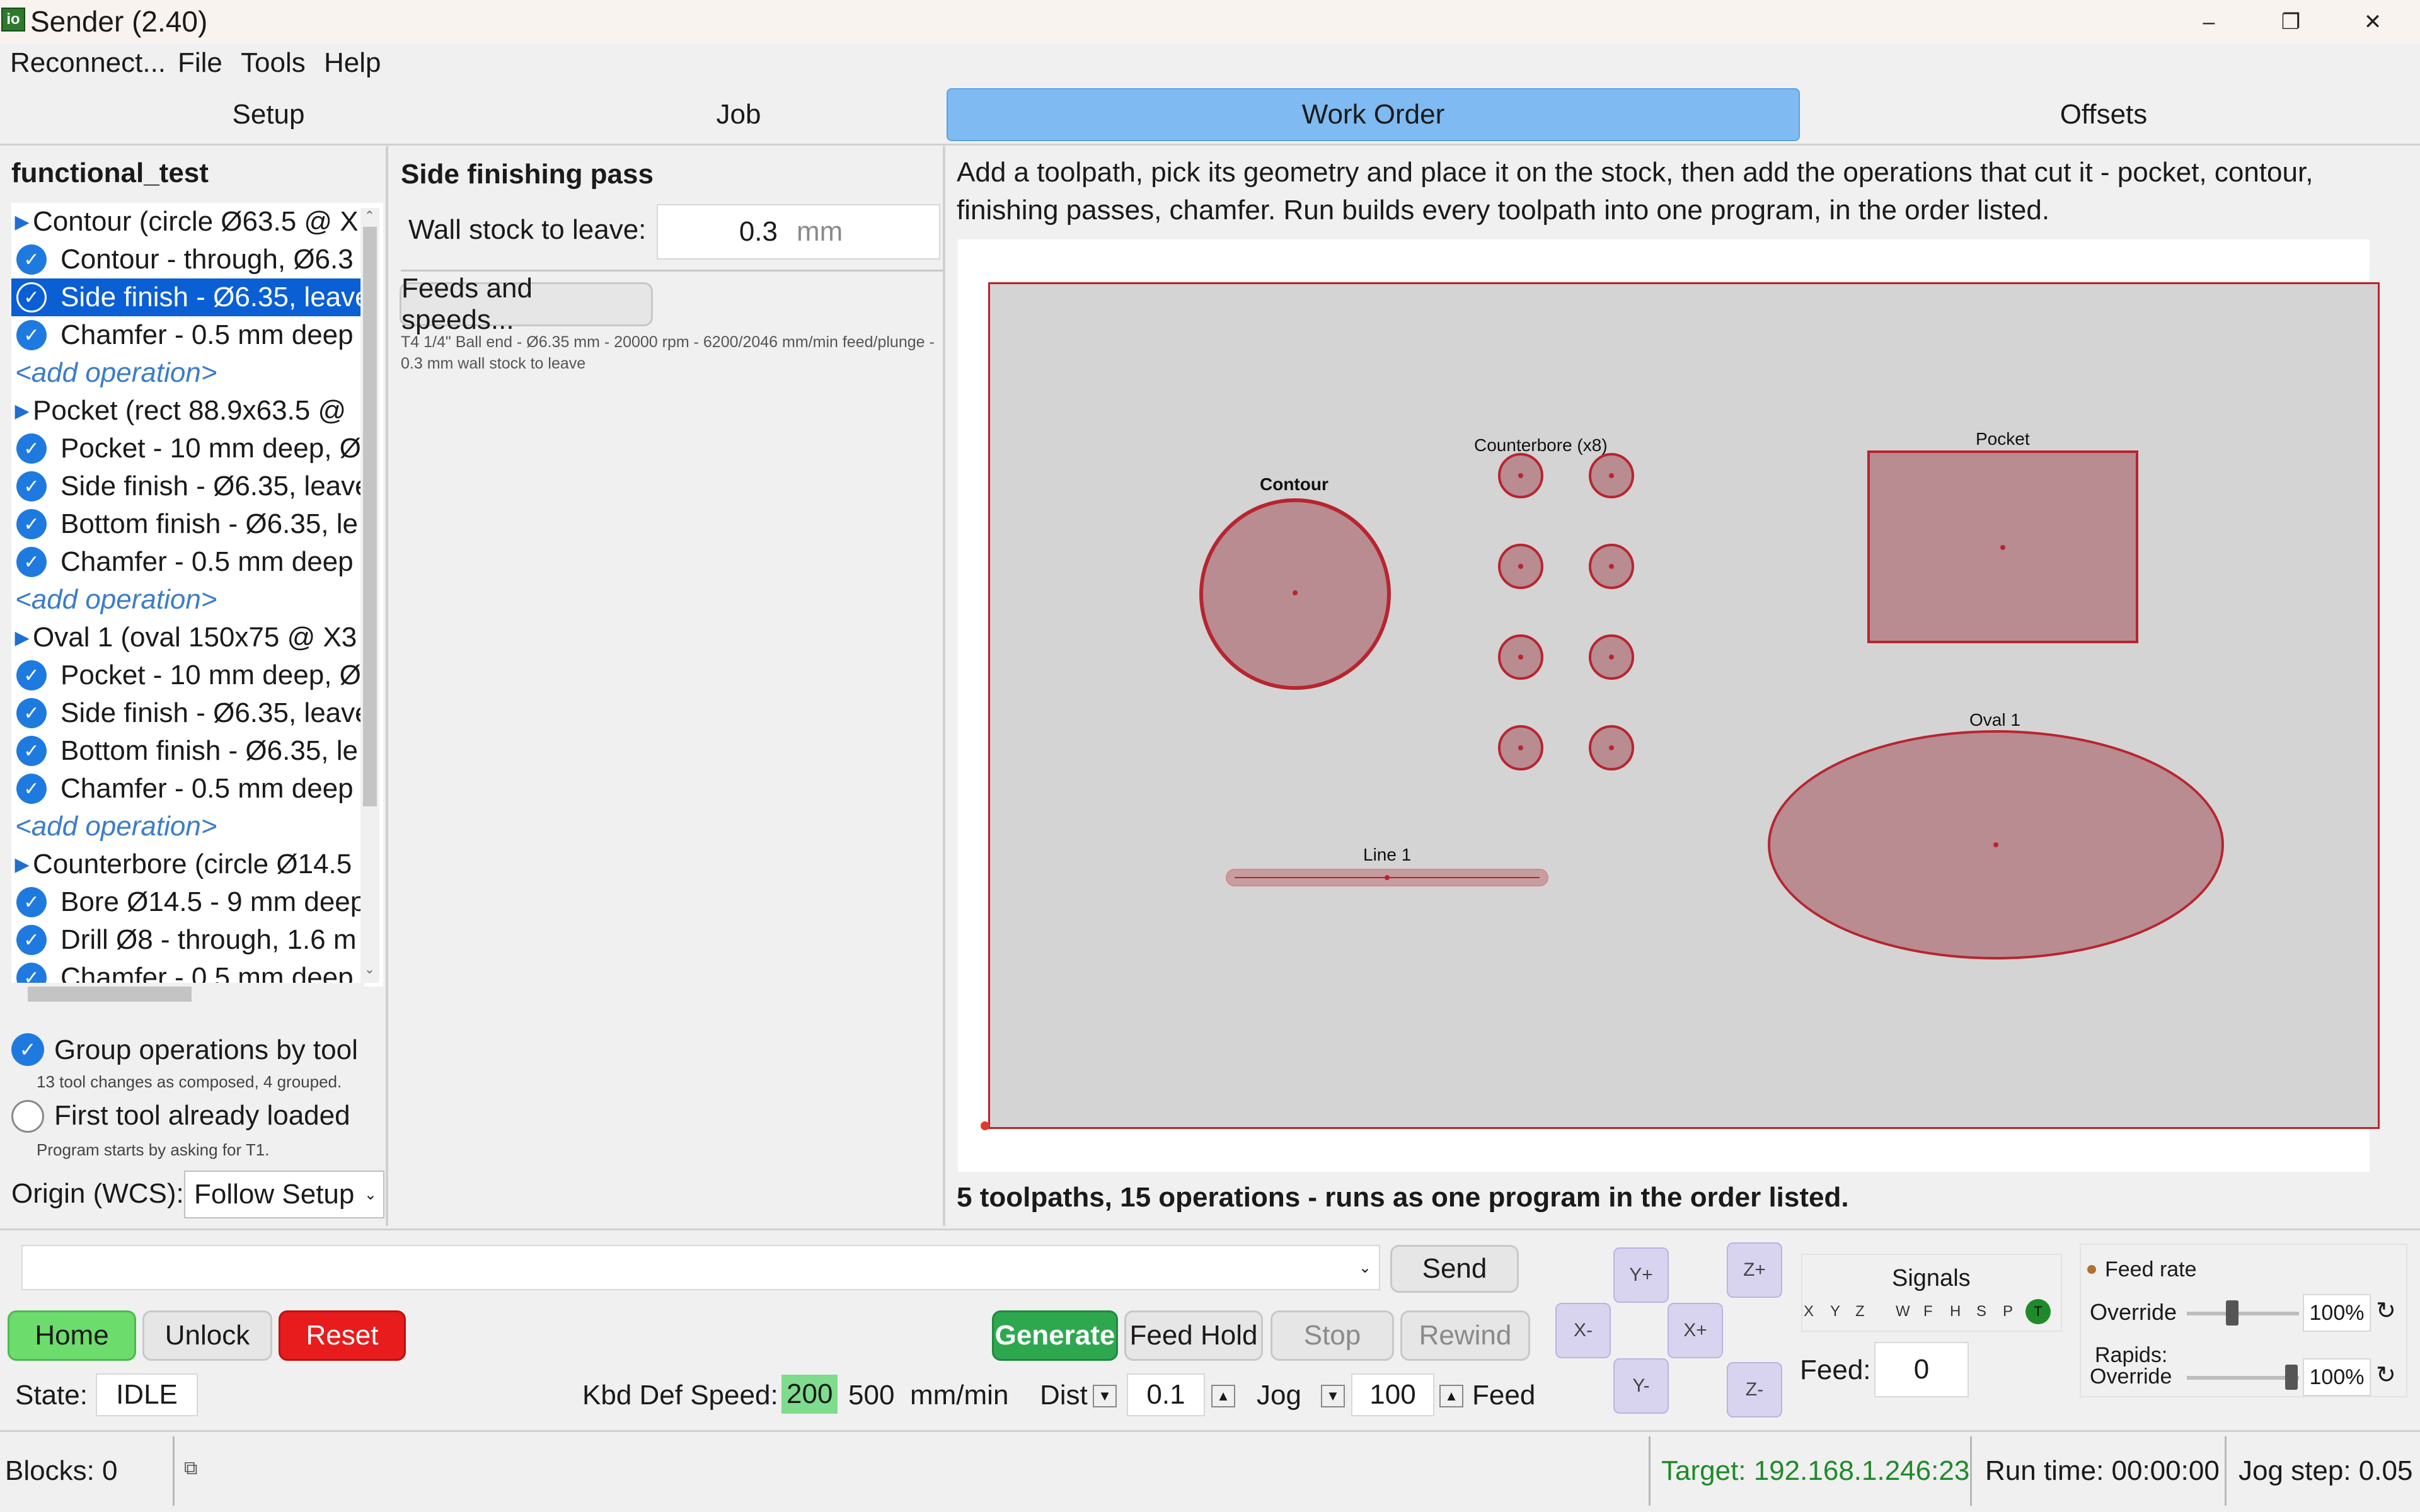  Describe the element at coordinates (2291, 1377) in the screenshot. I see `rapids-override-slider` at that location.